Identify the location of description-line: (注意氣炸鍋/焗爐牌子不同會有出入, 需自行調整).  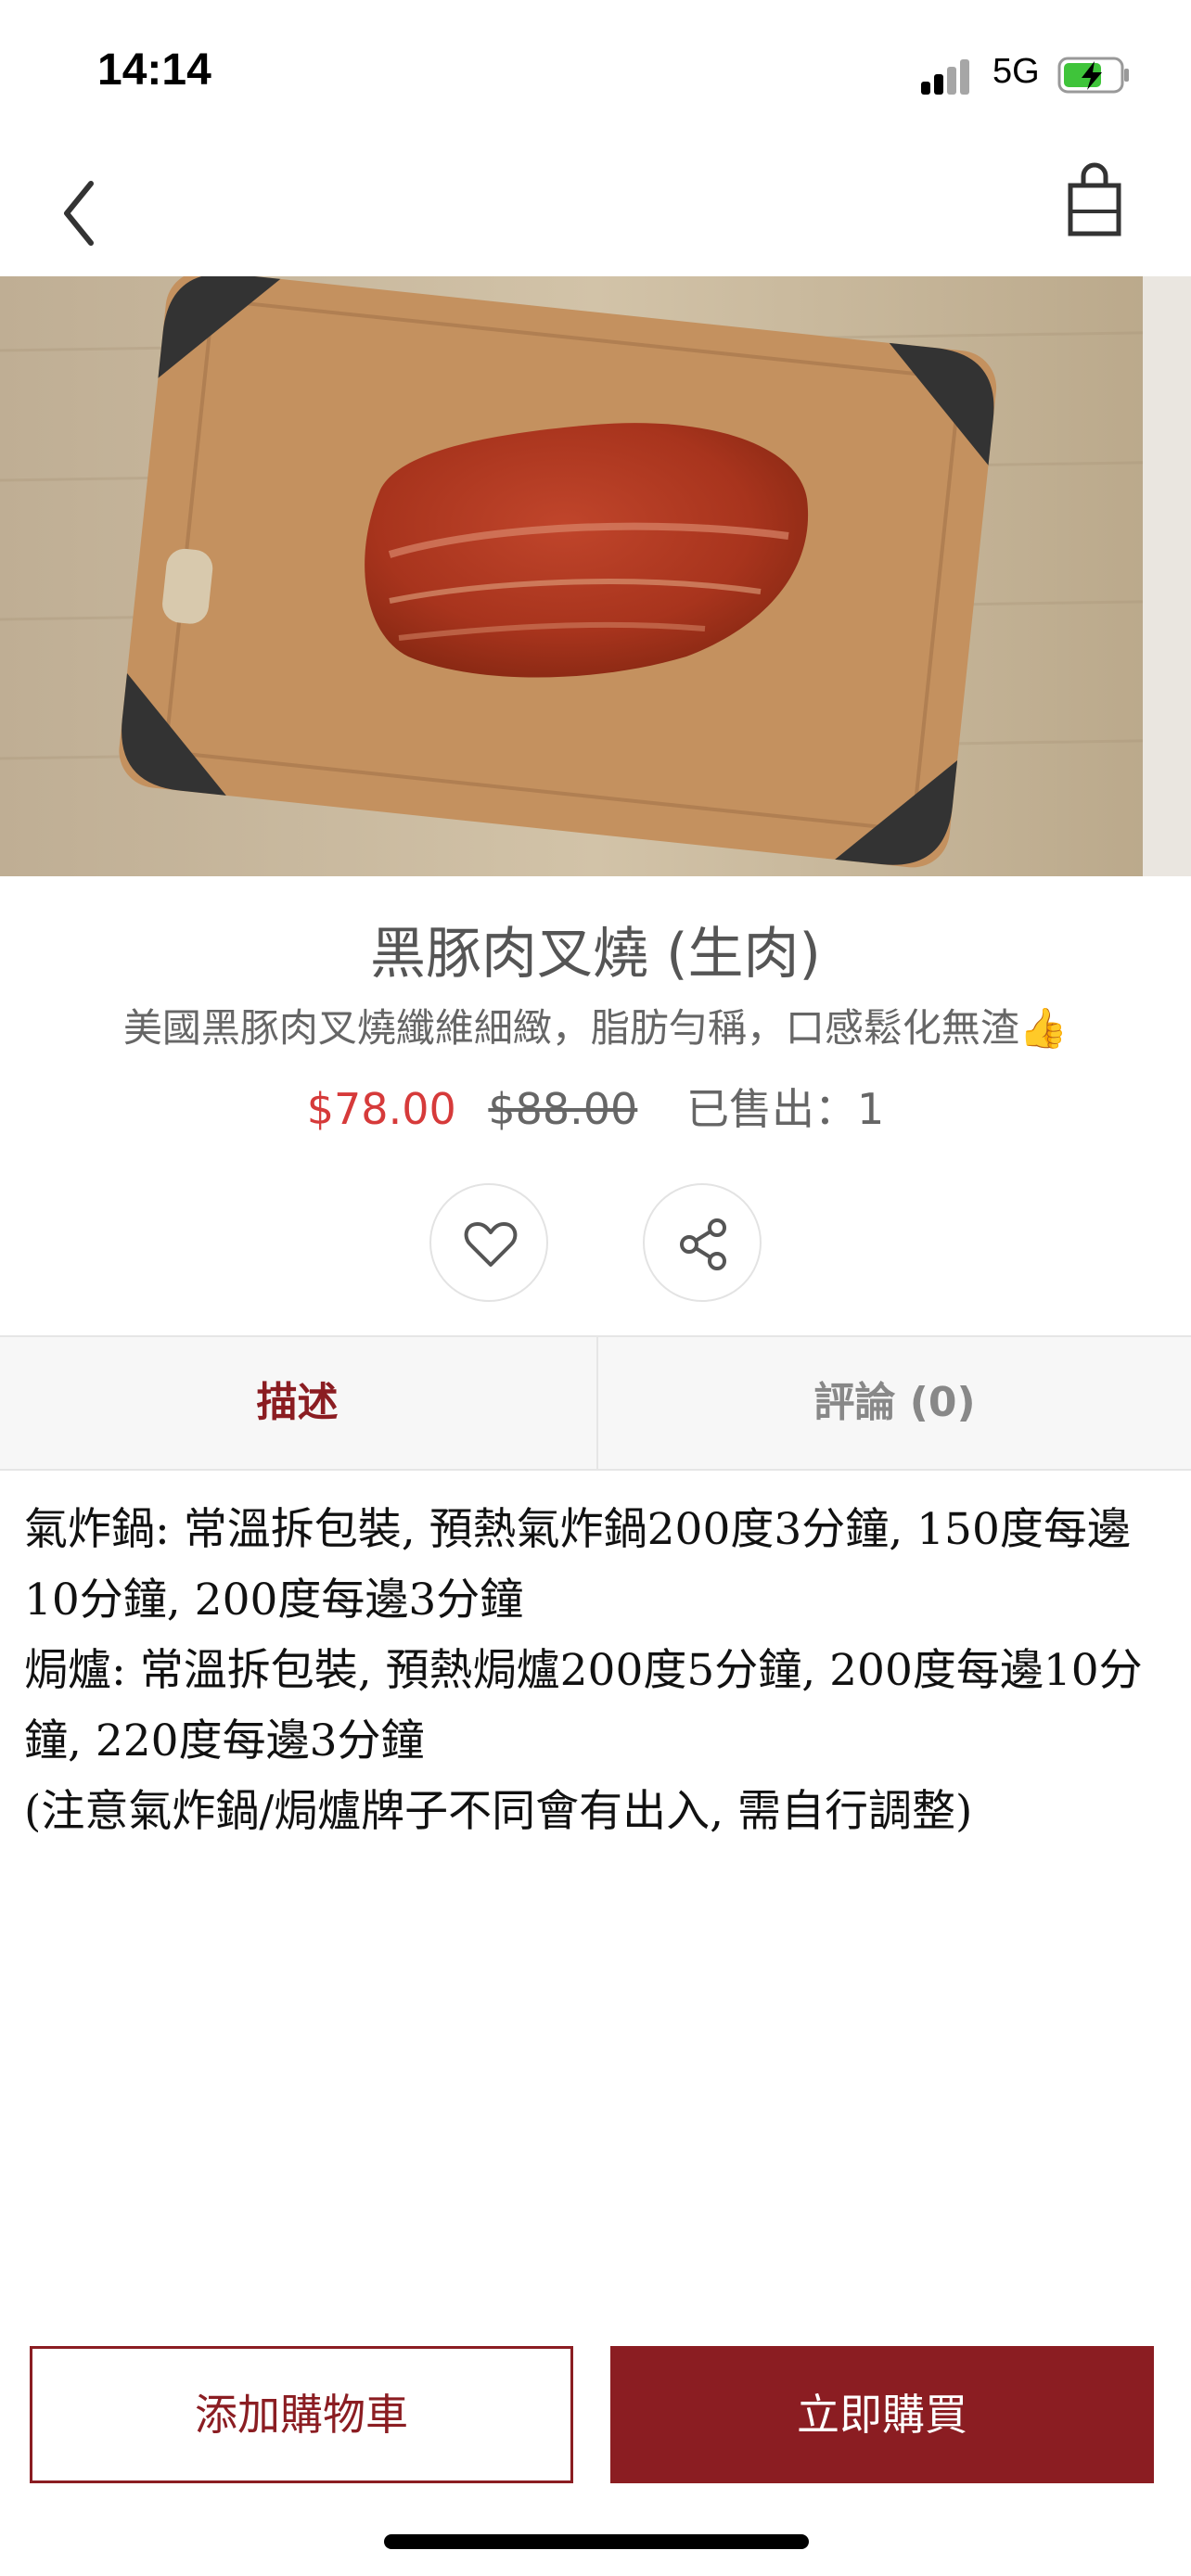
(499, 1812).